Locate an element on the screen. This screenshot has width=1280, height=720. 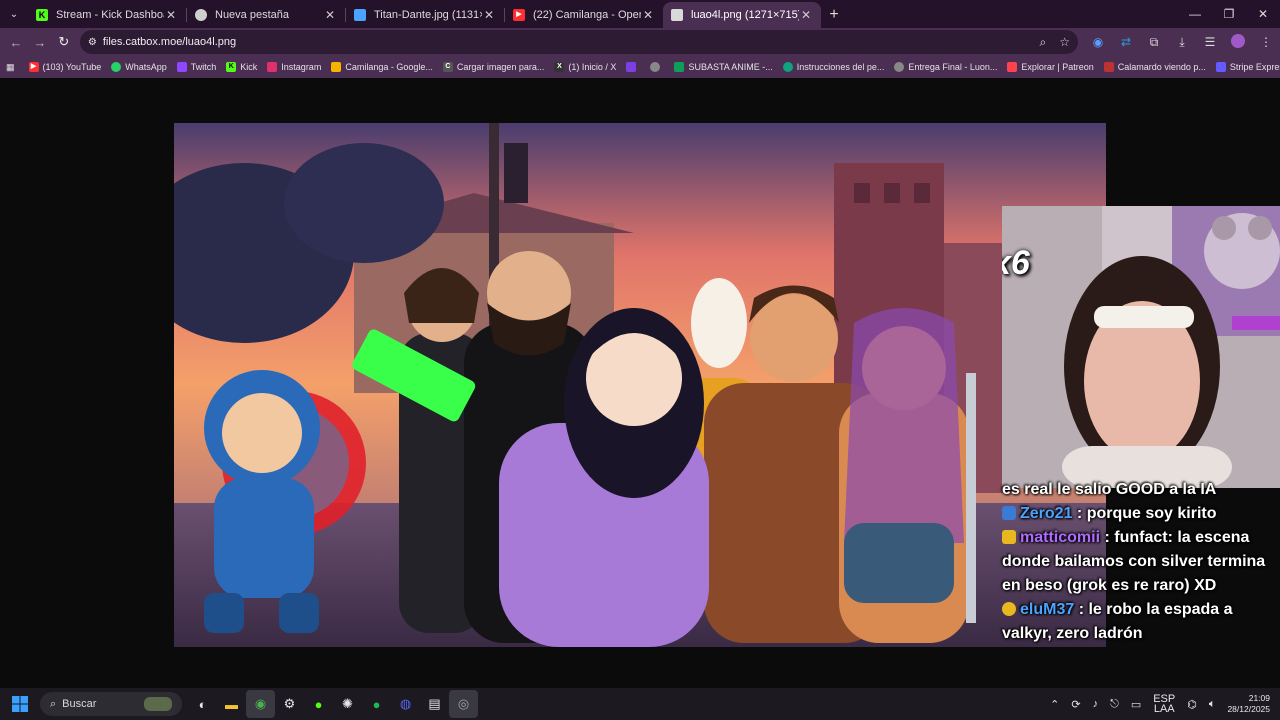
media-icon: ☰ is located at coordinates (1210, 42).